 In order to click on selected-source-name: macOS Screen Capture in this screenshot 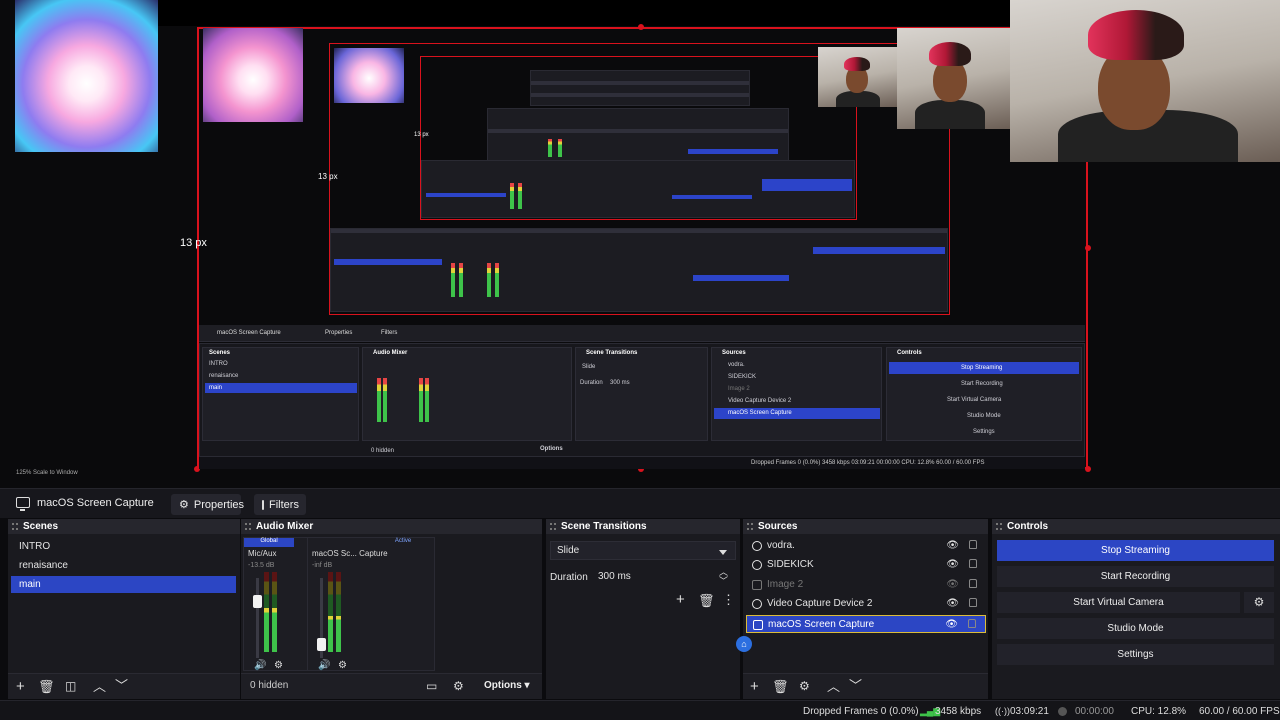, I will do `click(95, 503)`.